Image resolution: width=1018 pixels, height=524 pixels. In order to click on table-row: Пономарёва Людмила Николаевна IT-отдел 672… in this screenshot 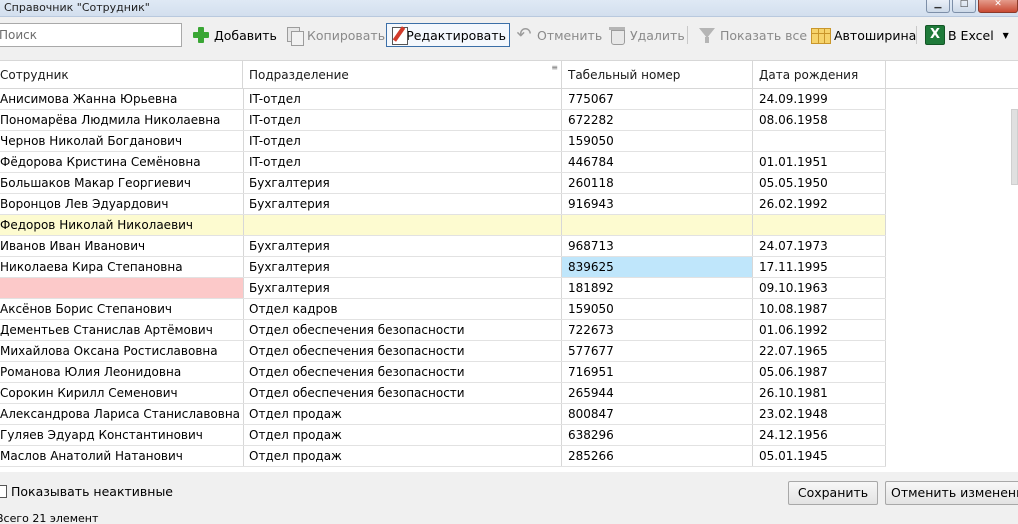, I will do `click(443, 120)`.